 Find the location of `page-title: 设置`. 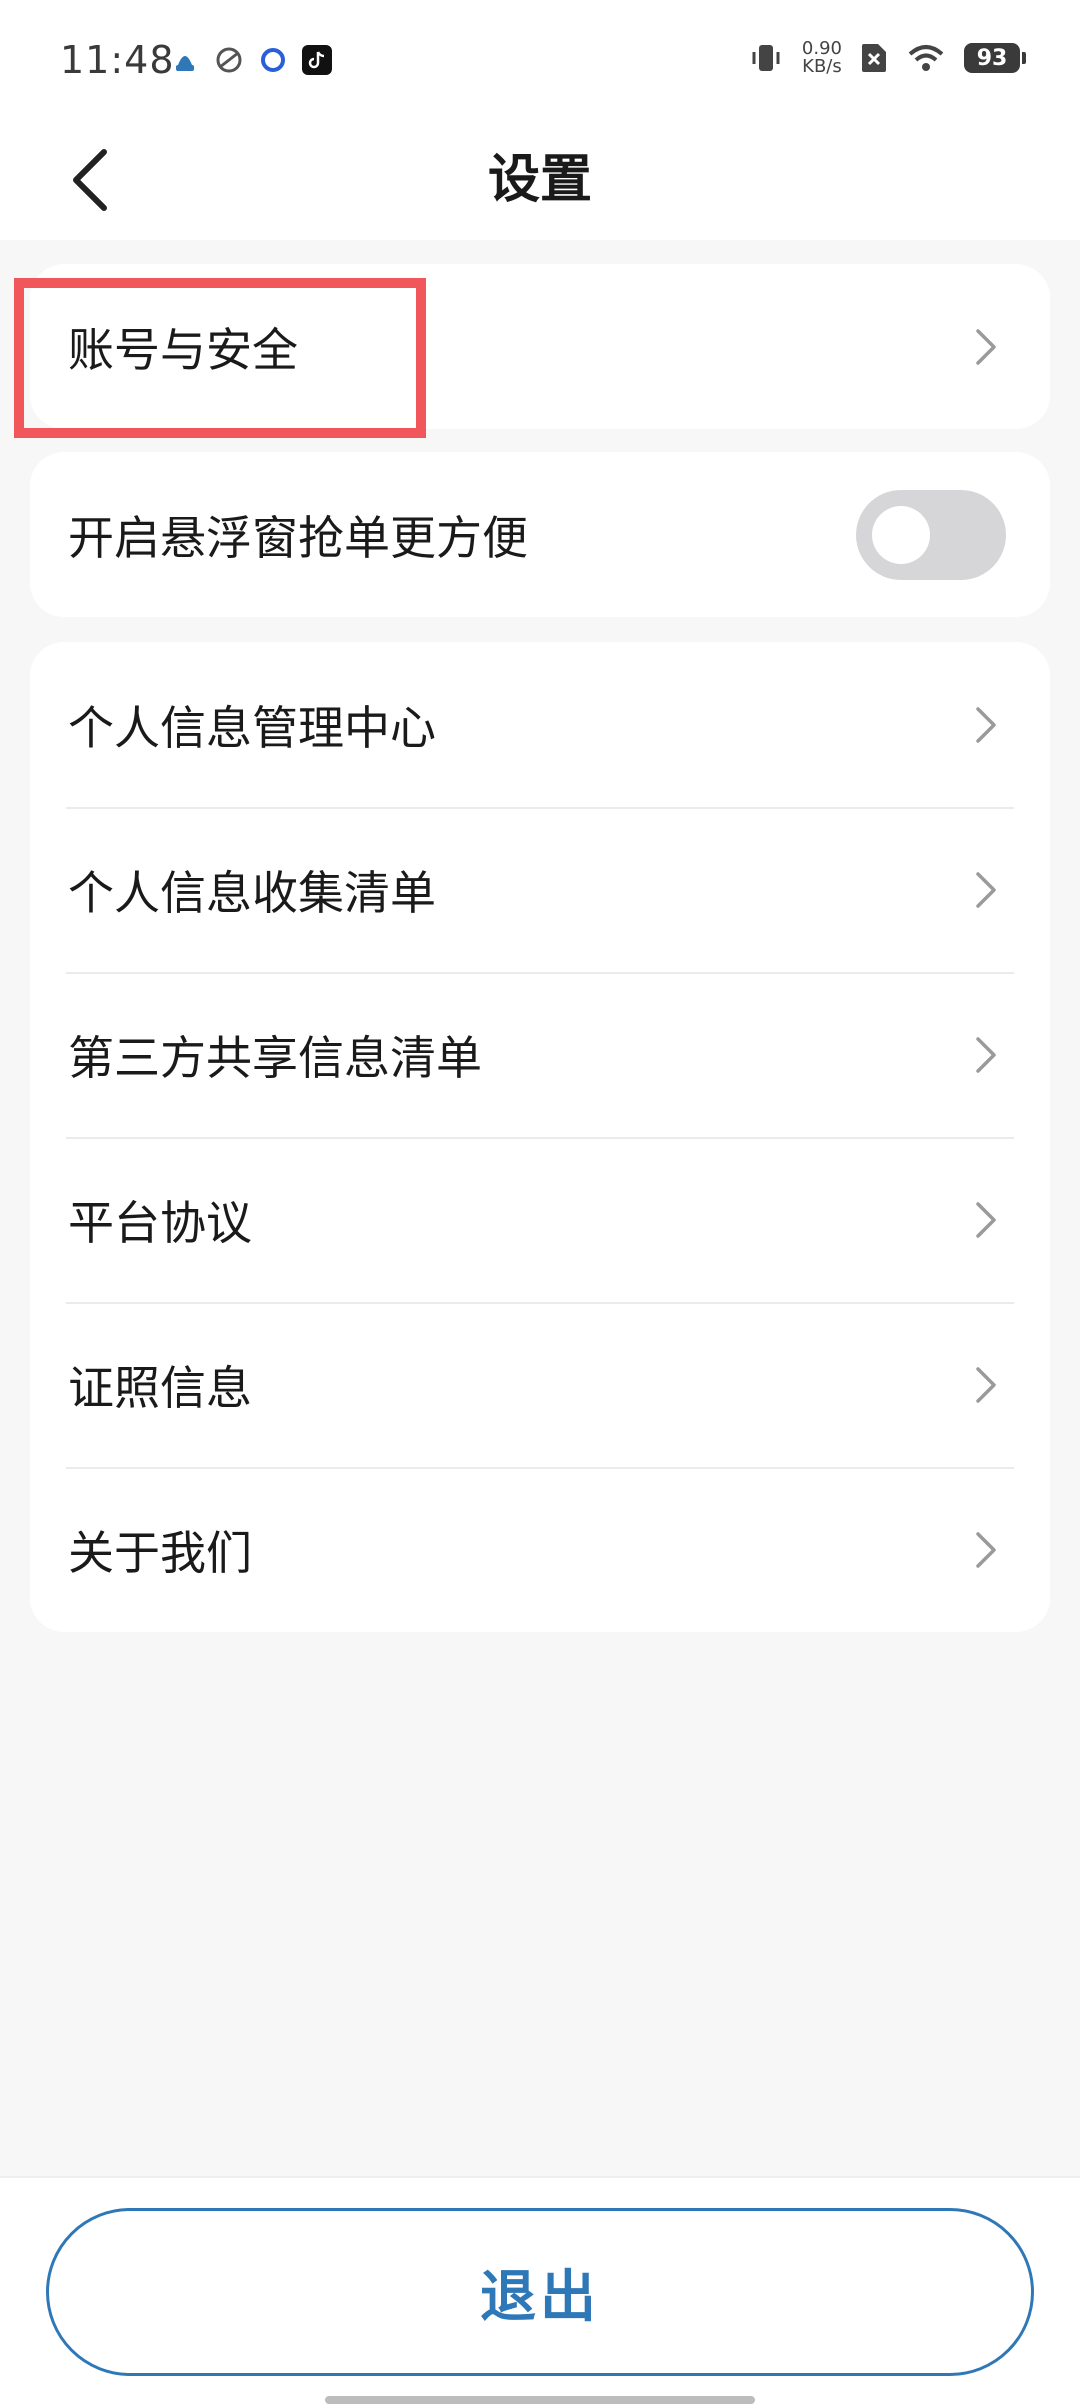

page-title: 设置 is located at coordinates (539, 180).